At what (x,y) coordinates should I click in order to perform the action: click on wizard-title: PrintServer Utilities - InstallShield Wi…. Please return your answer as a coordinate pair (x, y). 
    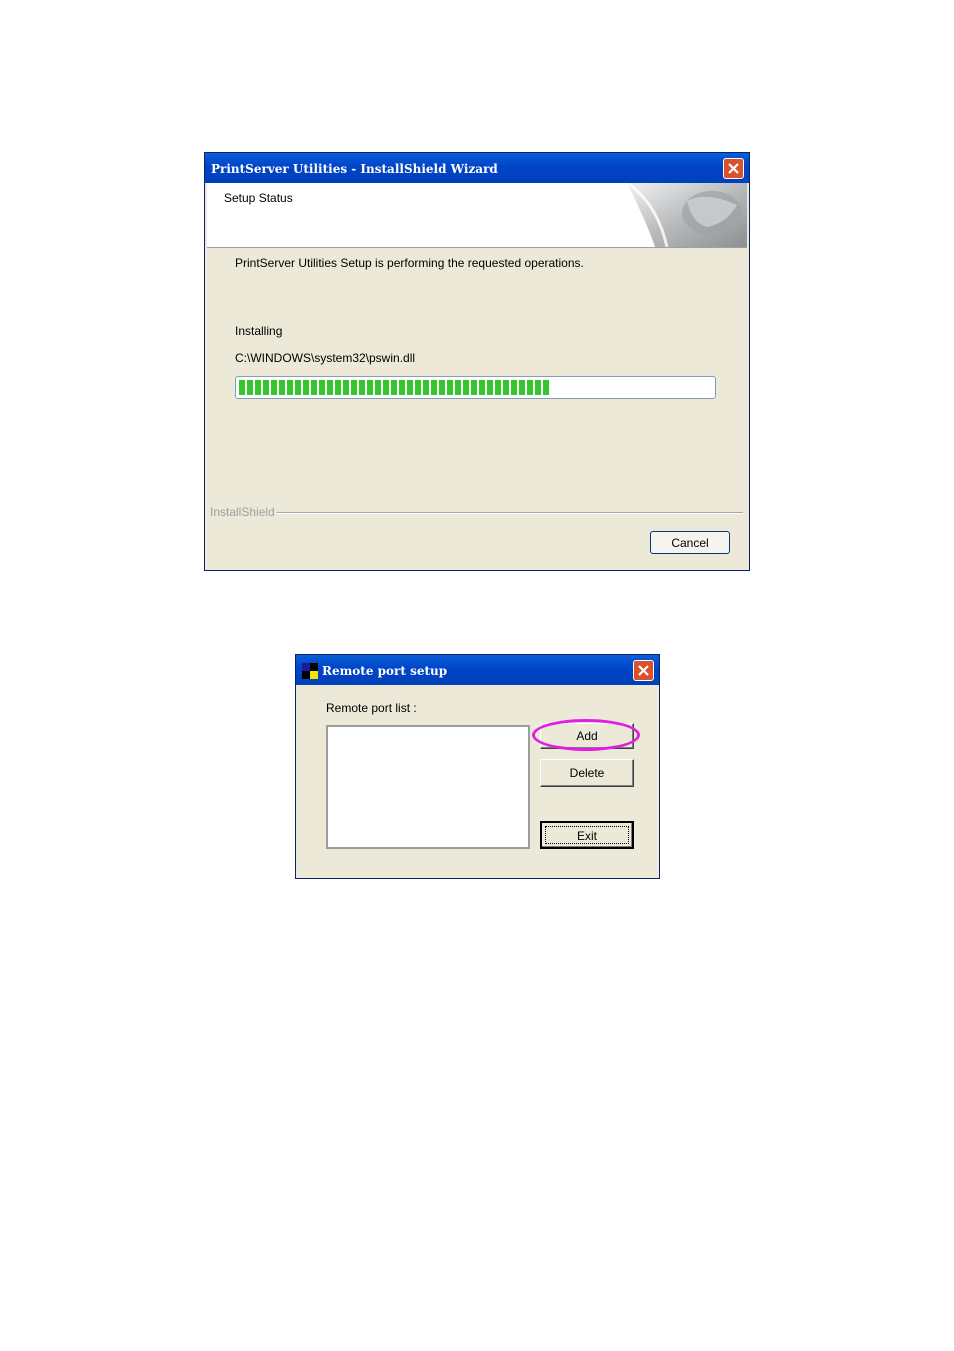
    Looking at the image, I should click on (354, 169).